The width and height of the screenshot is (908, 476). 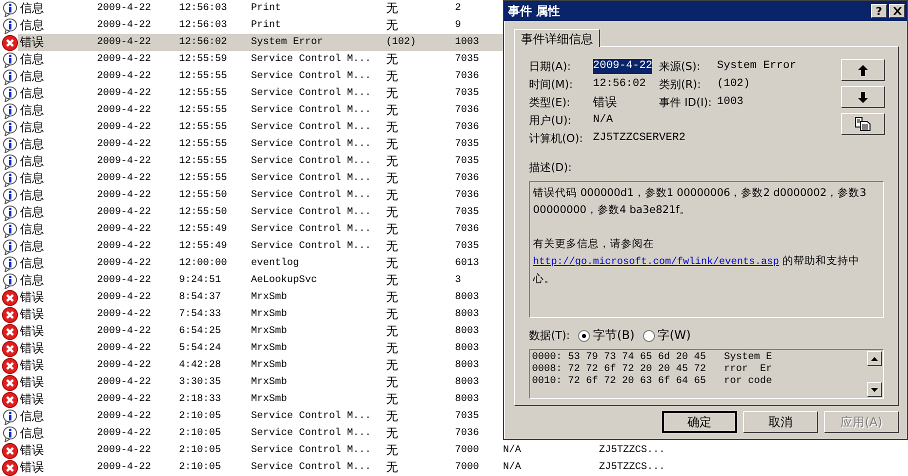 I want to click on time-cell-text: 5:54:24, so click(x=200, y=348).